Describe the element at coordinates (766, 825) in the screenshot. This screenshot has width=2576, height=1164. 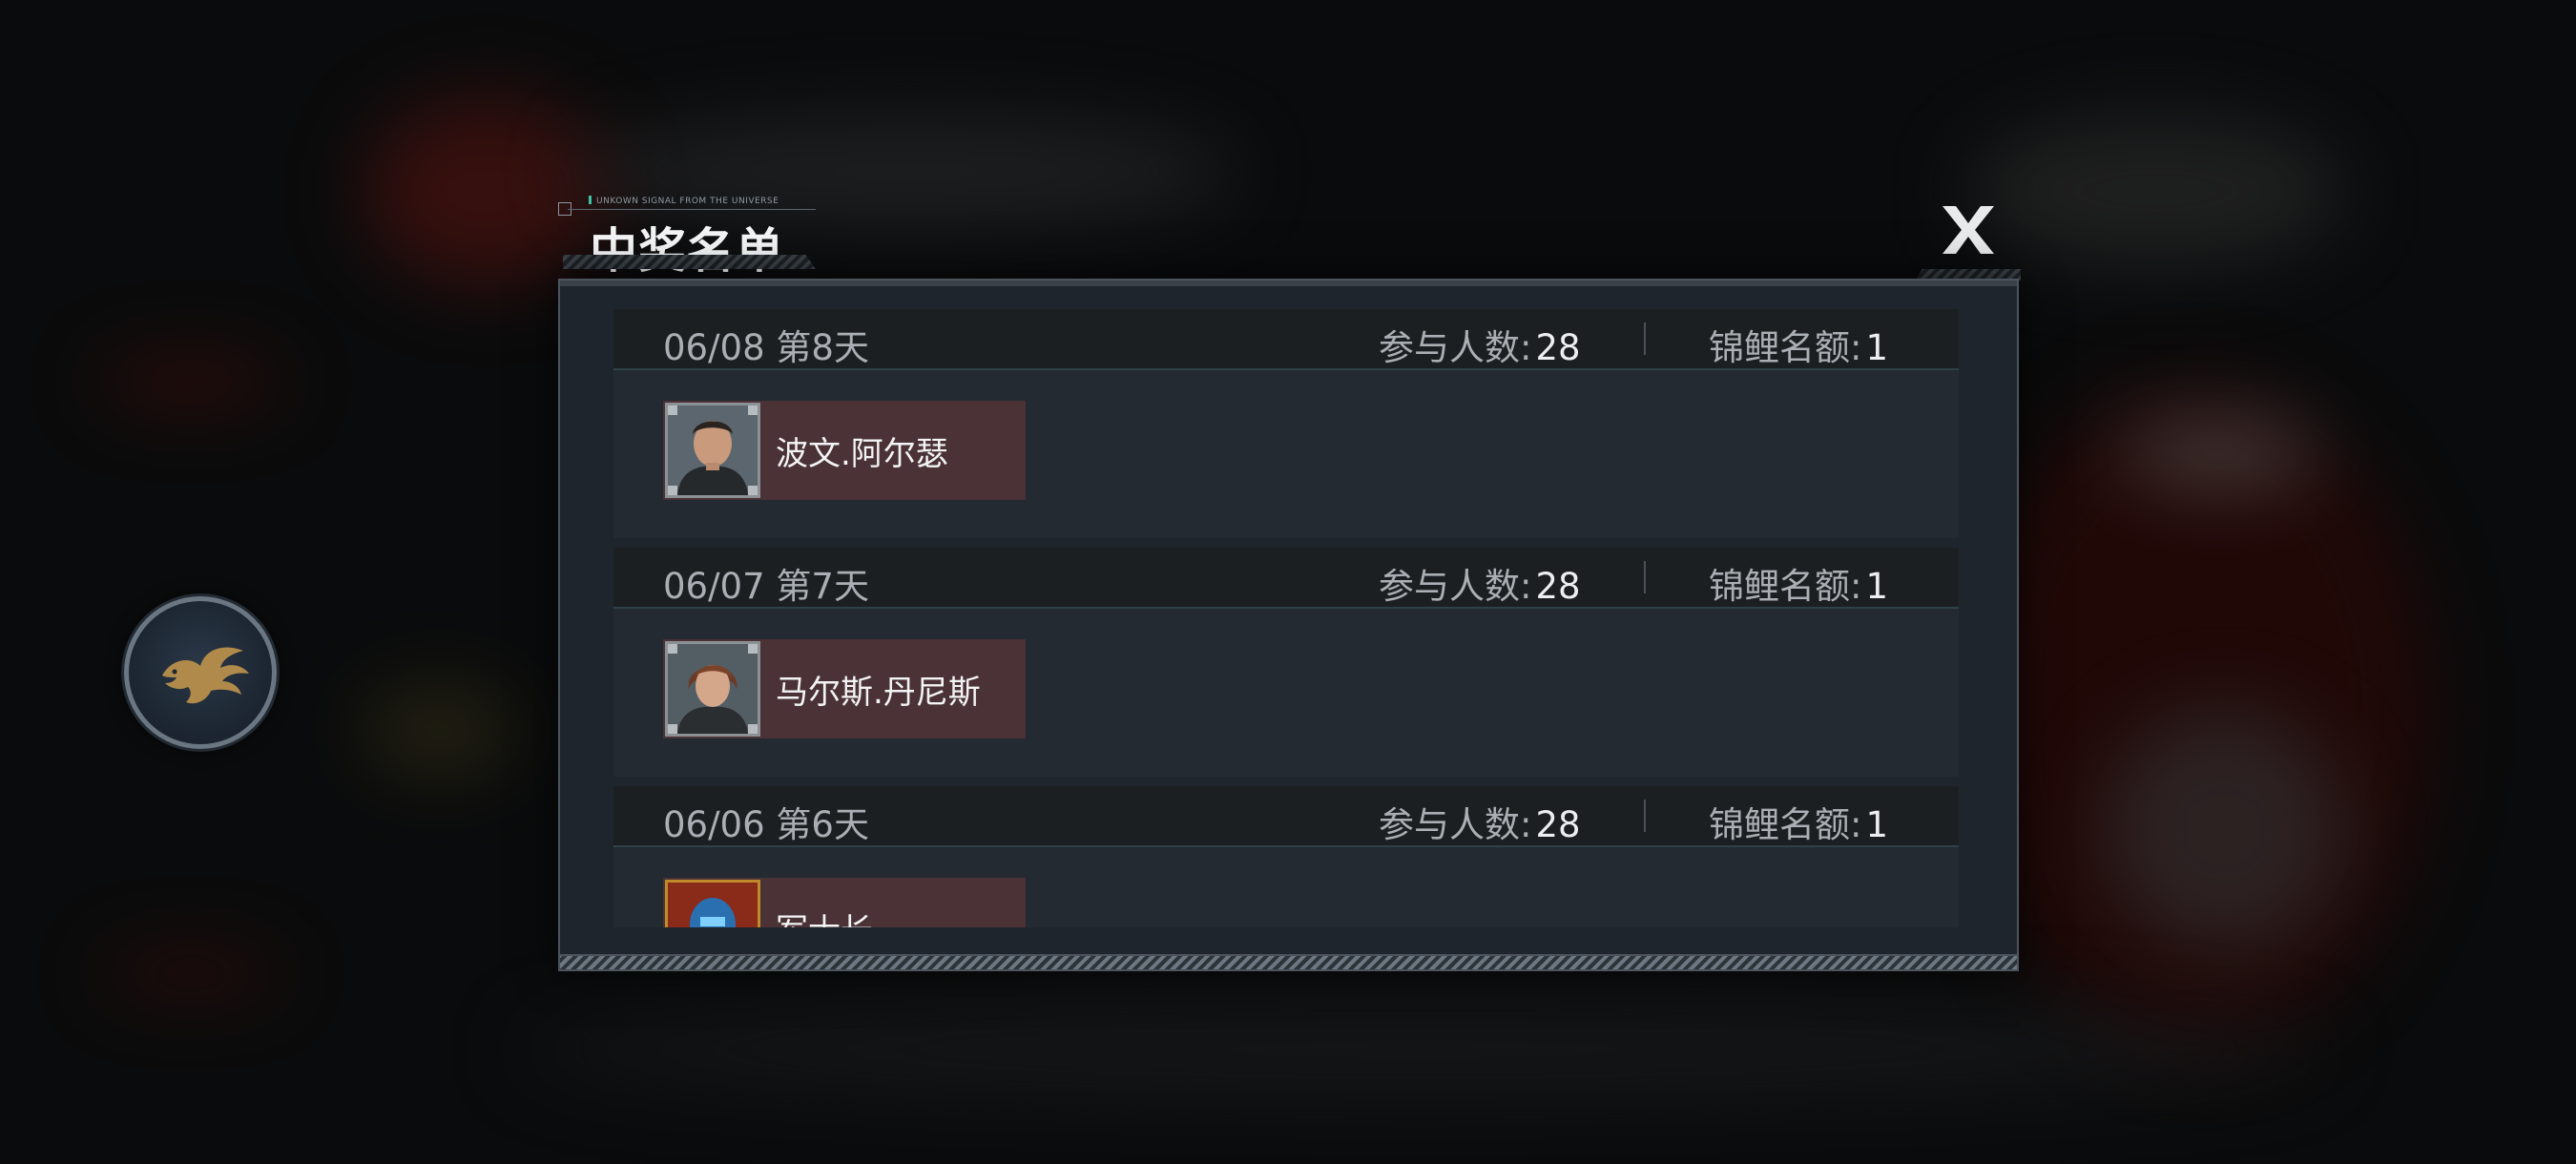
I see `day-date: 06/06 第6天` at that location.